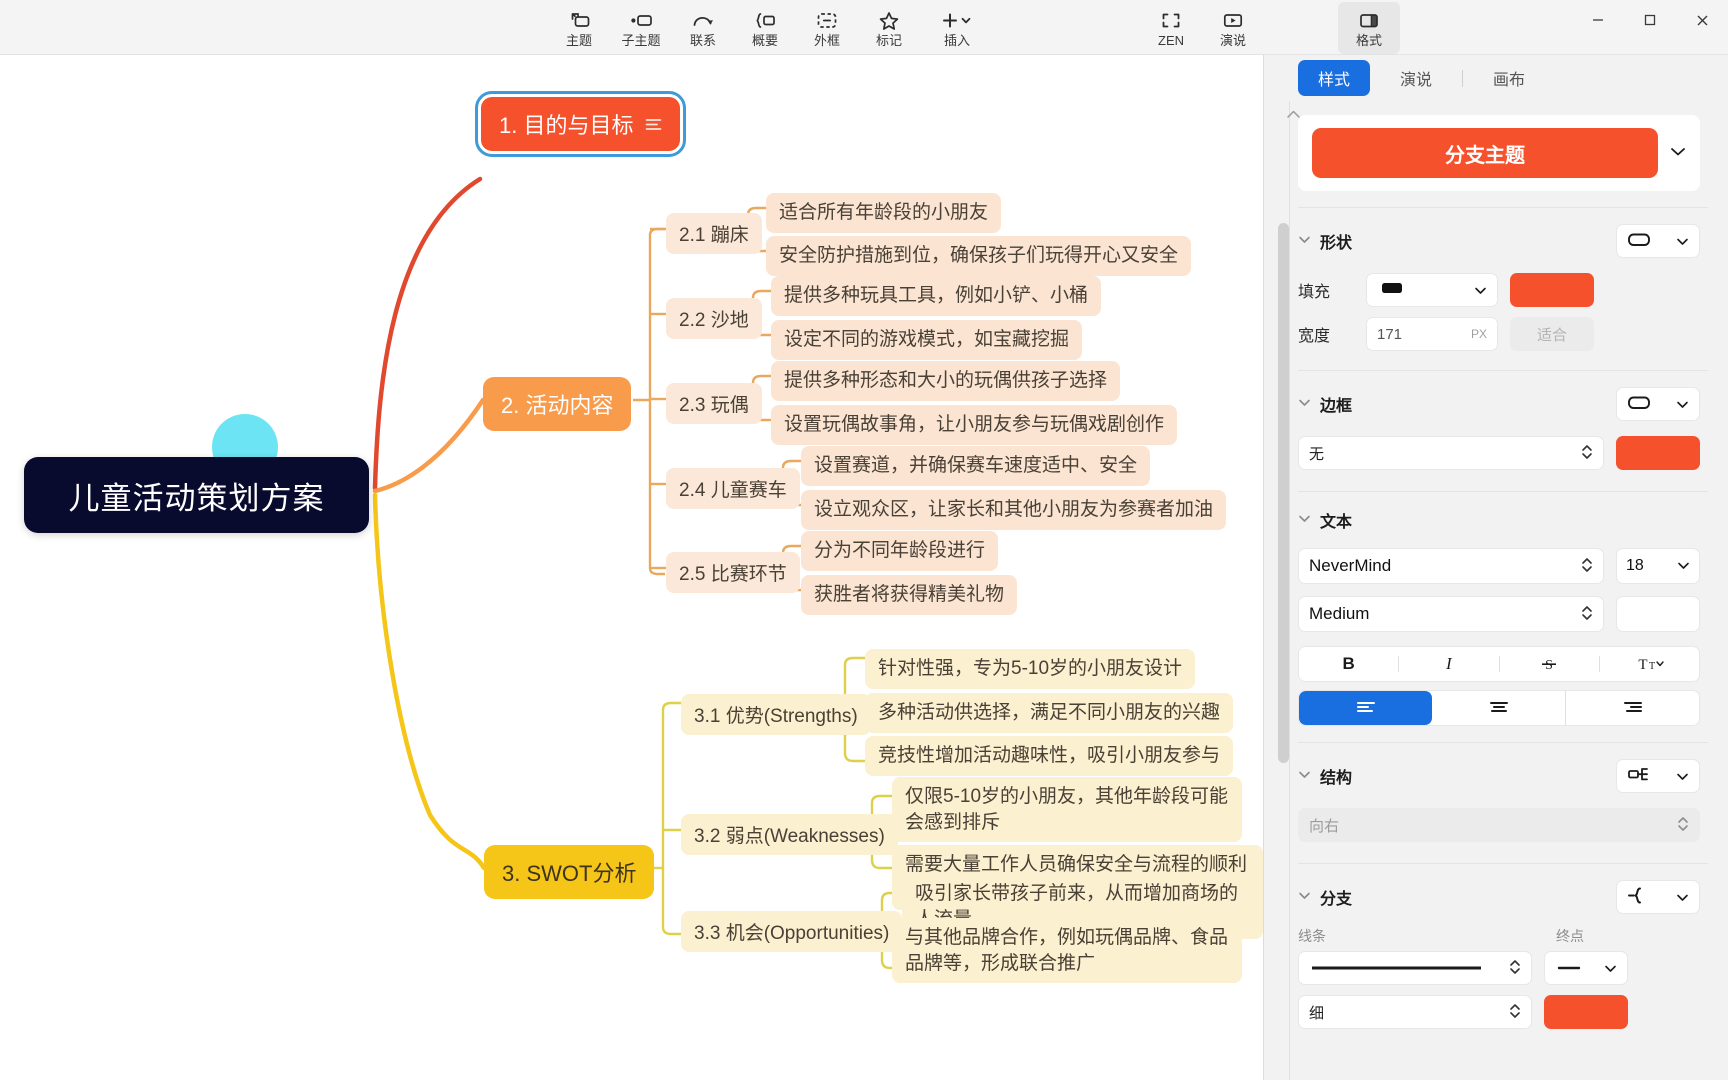 The width and height of the screenshot is (1728, 1080). I want to click on strikethrough-button: S, so click(1549, 664).